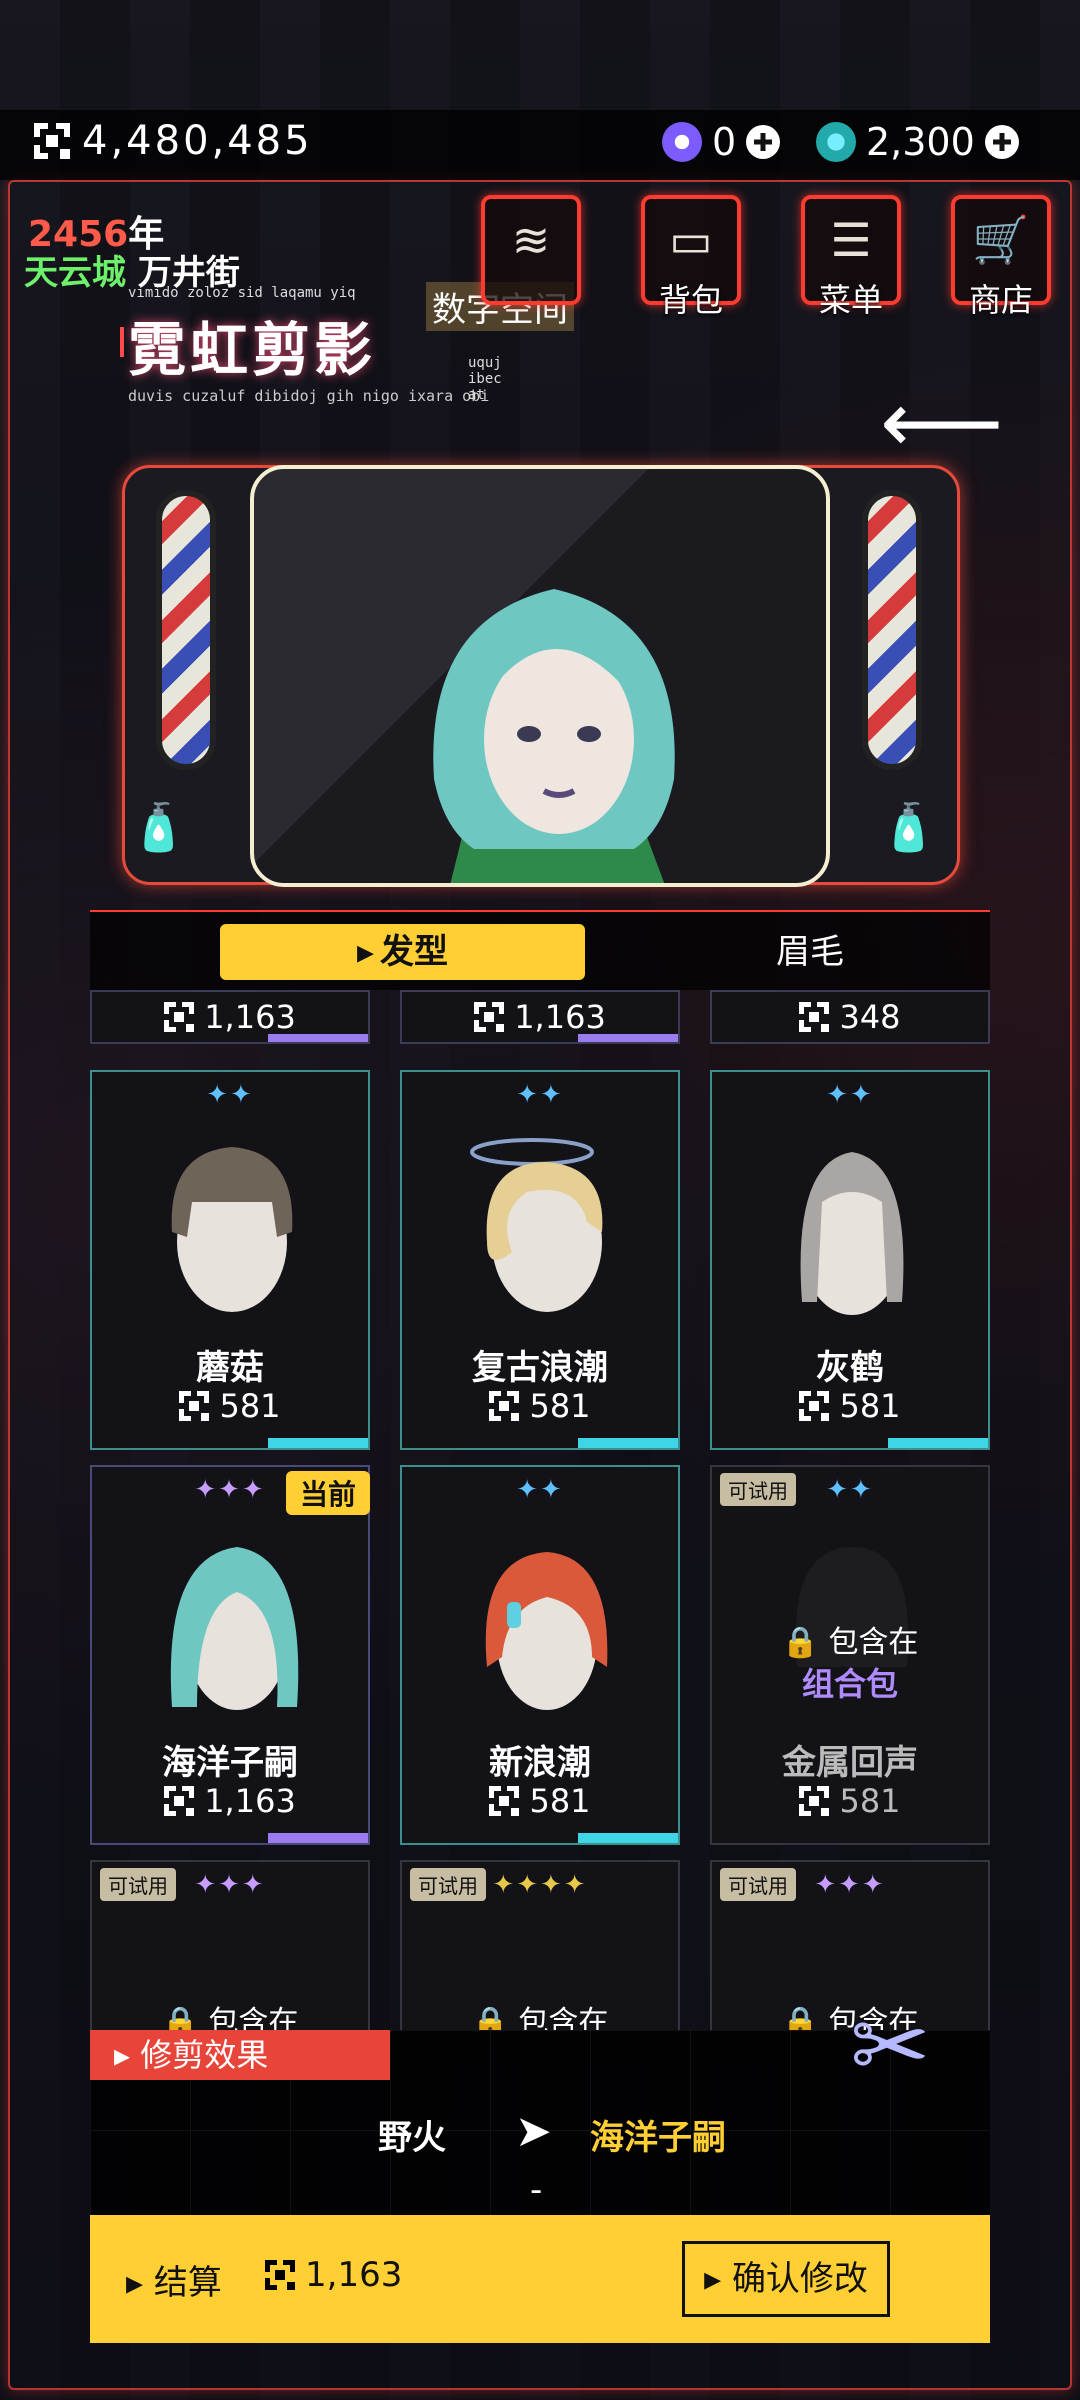 Image resolution: width=1080 pixels, height=2400 pixels. Describe the element at coordinates (850, 1368) in the screenshot. I see `card-name: 灰鹤` at that location.